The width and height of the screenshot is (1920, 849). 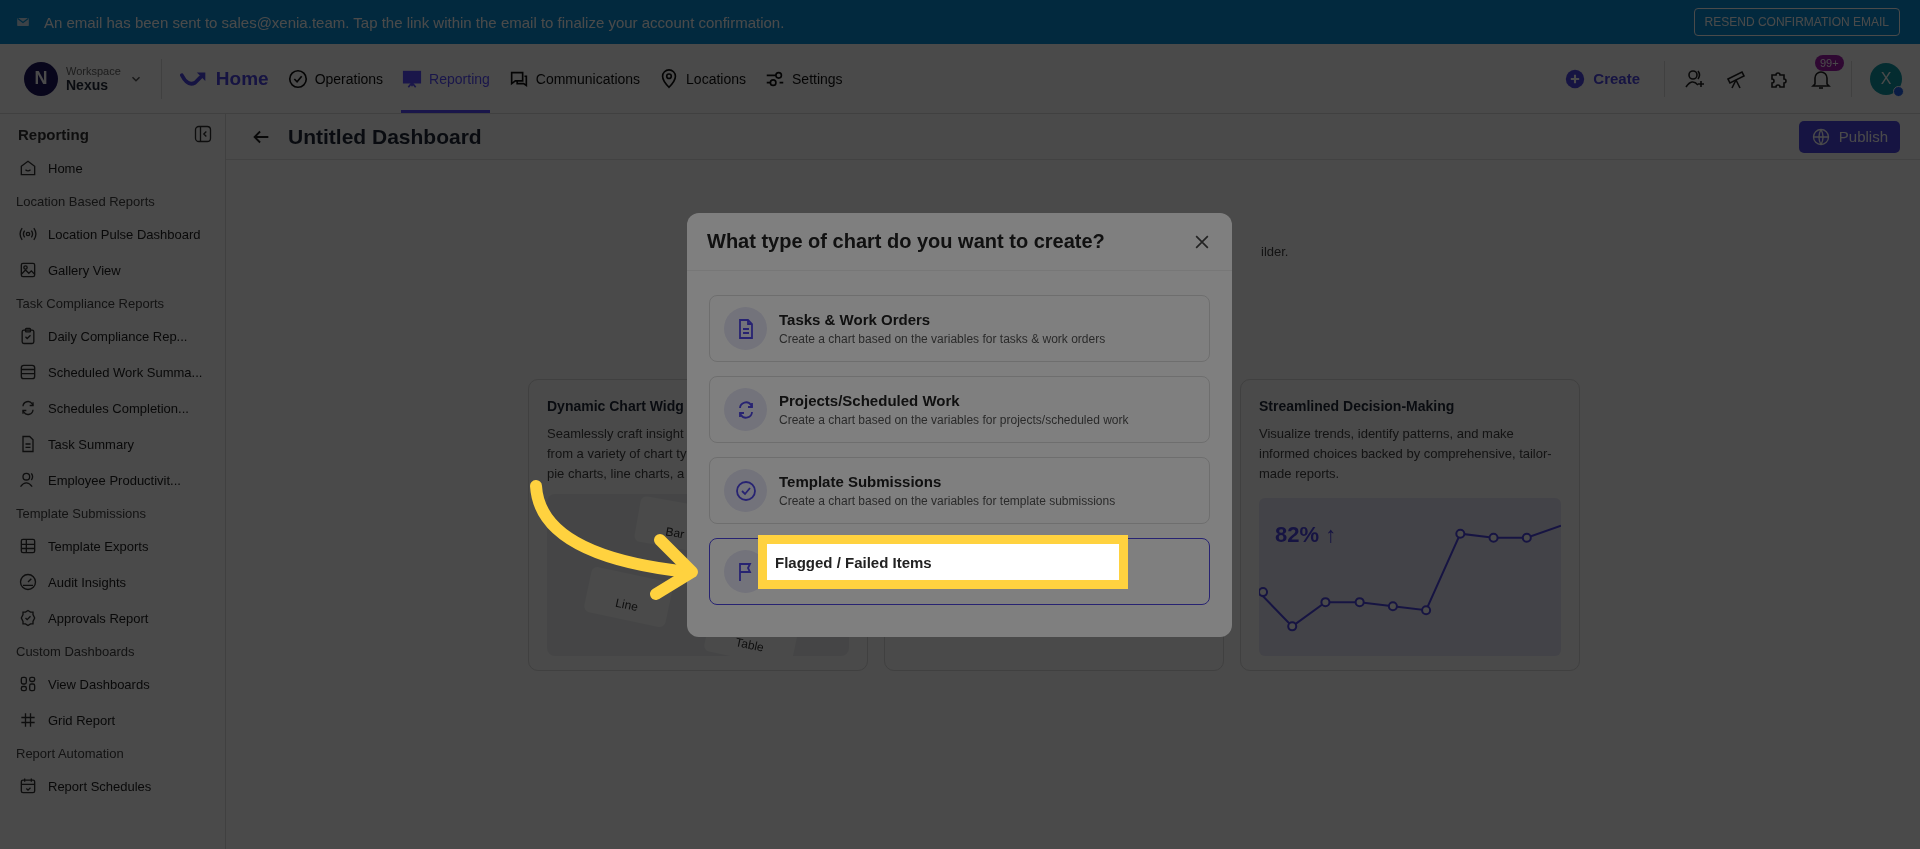 I want to click on resend-button: RESEND CONFIRMATION EMAIL, so click(x=1796, y=22).